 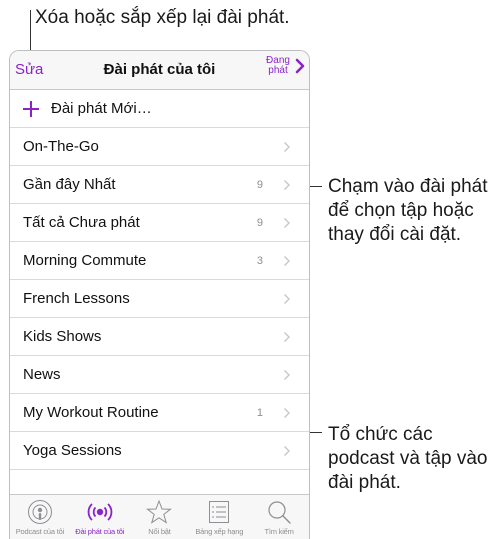 What do you see at coordinates (159, 147) in the screenshot?
I see `station-row: On-The-Go` at bounding box center [159, 147].